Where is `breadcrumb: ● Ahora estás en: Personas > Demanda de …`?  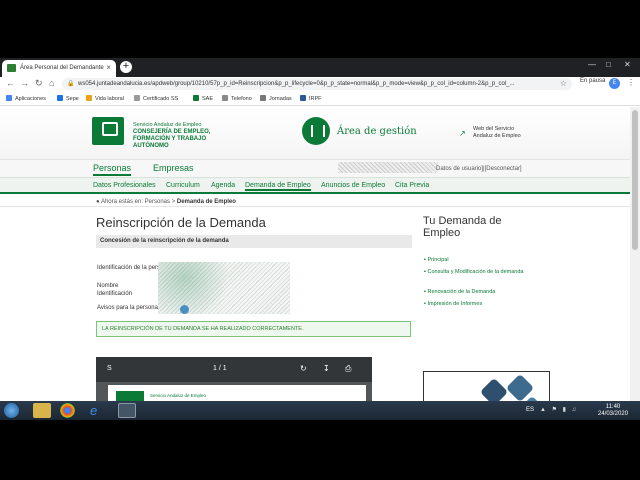 breadcrumb: ● Ahora estás en: Personas > Demanda de … is located at coordinates (166, 202).